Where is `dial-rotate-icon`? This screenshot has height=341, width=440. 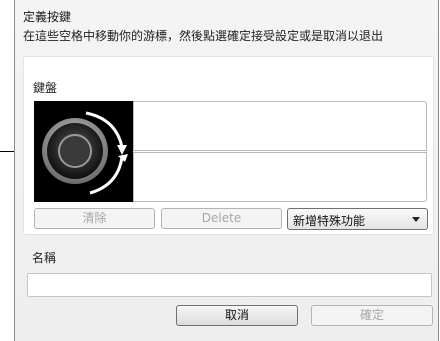
dial-rotate-icon is located at coordinates (85, 153).